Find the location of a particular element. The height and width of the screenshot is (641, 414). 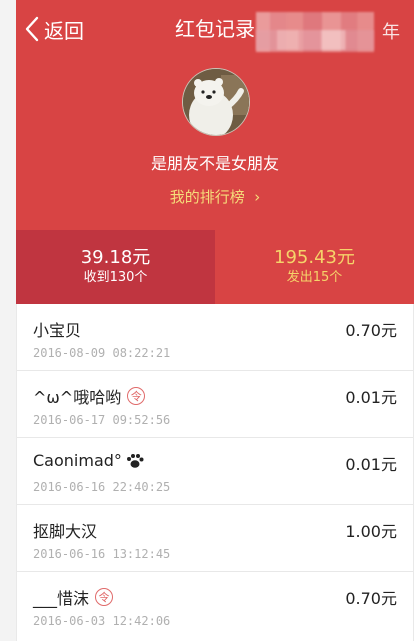

avatar is located at coordinates (216, 102).